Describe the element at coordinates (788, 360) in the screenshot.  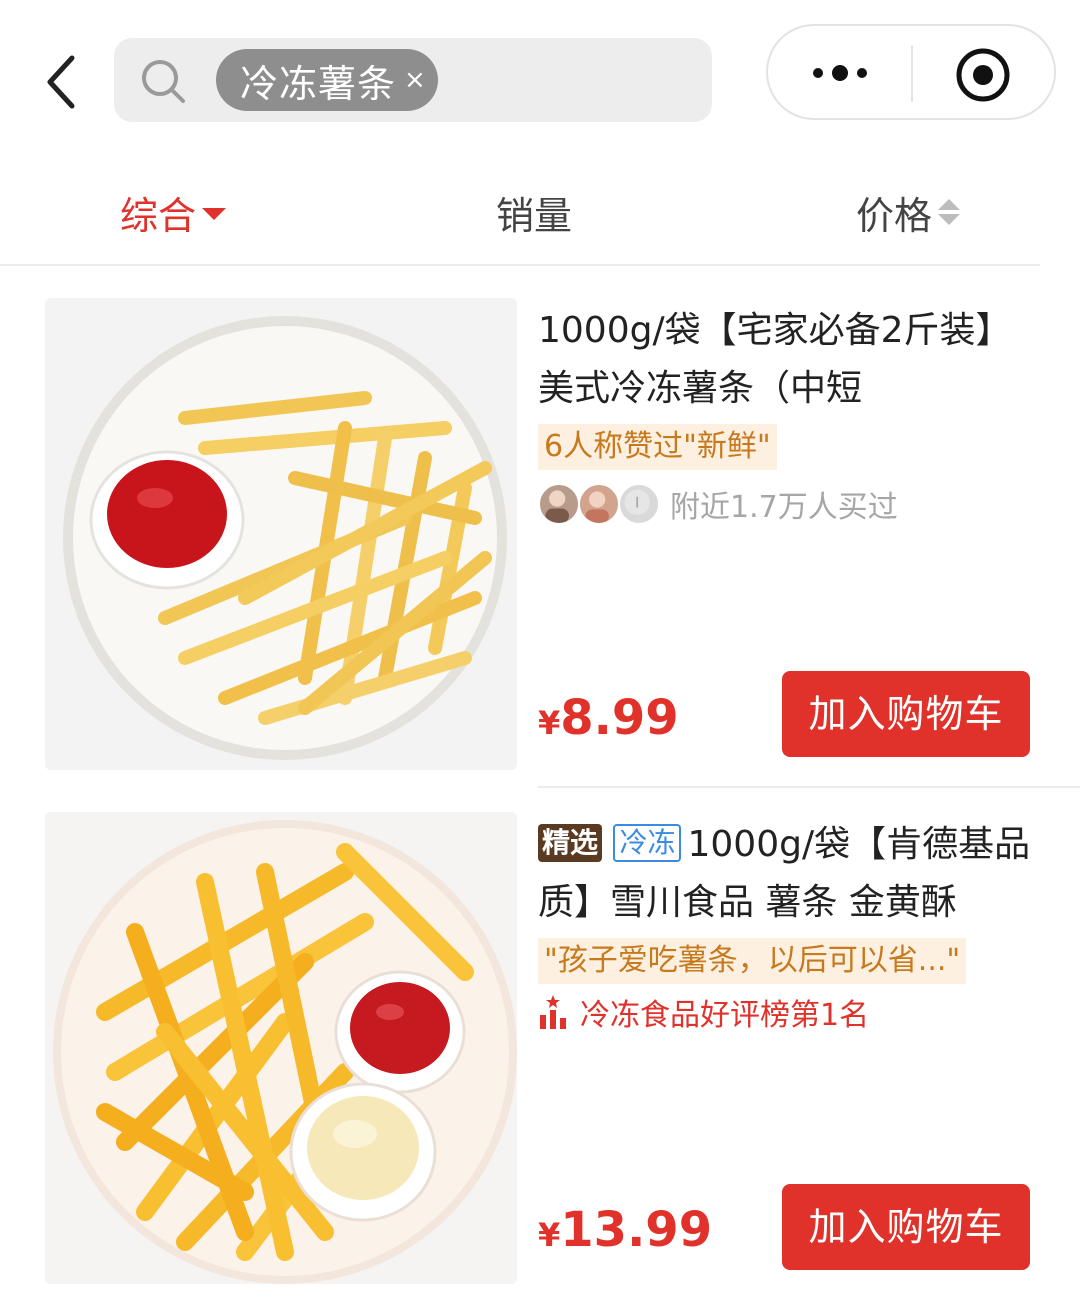
I see `product-title: 1000g/袋【宅家必备2斤装】美式冷冻薯条（中短` at that location.